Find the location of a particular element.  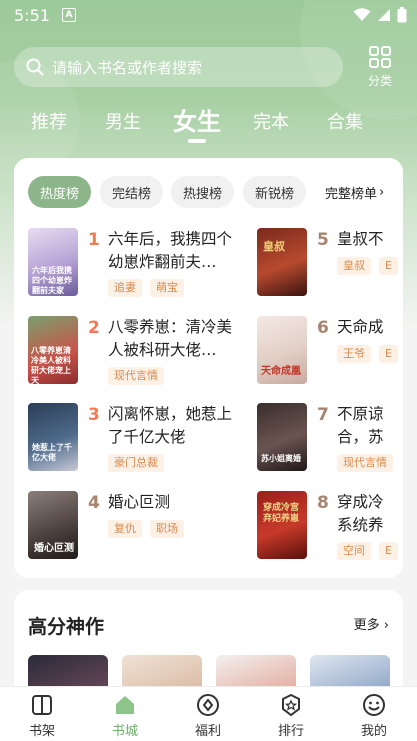

book-cover: 穿成冷宫弃妃养崽 is located at coordinates (282, 525).